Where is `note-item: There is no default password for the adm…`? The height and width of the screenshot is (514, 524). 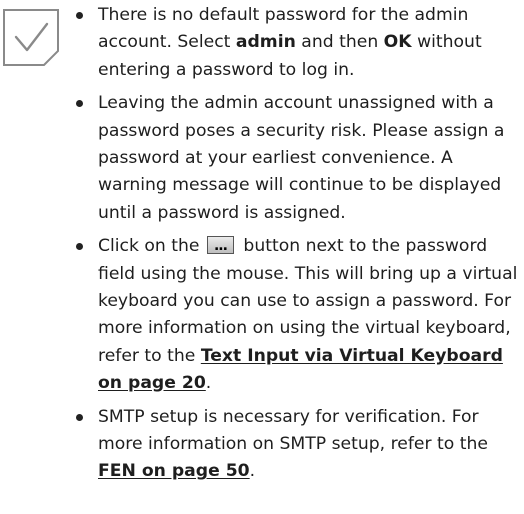
note-item: There is no default password for the adm… is located at coordinates (297, 43).